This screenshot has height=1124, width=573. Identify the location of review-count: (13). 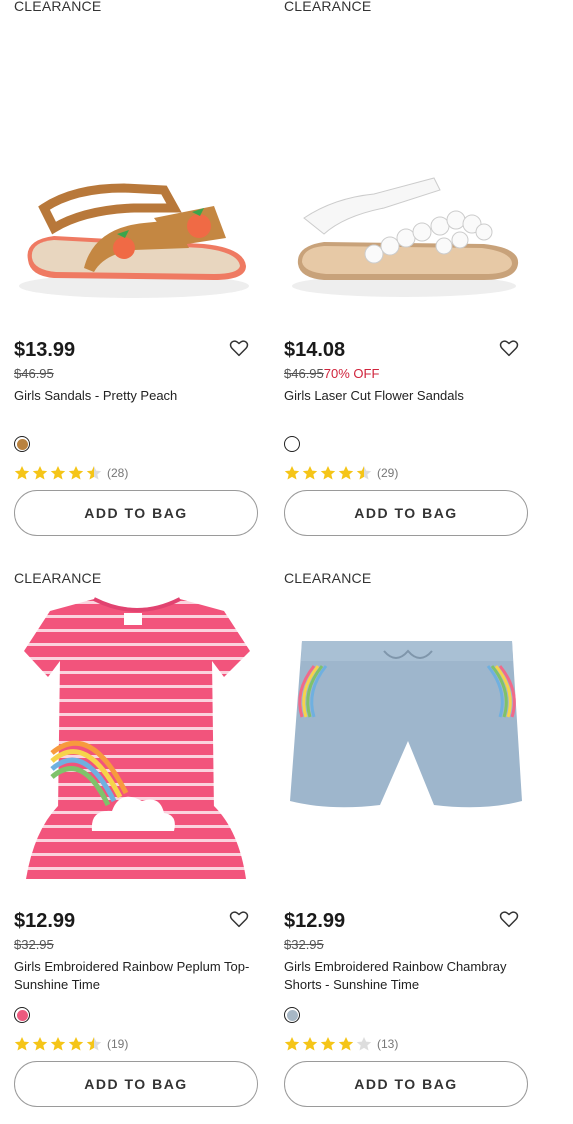
(388, 1044).